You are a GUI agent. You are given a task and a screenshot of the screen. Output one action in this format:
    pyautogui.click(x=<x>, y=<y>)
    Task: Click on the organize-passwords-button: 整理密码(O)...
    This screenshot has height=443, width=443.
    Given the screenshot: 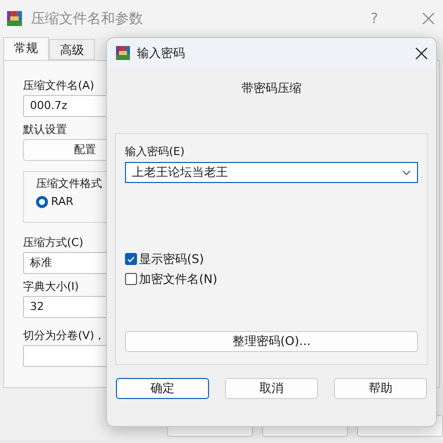 What is the action you would take?
    pyautogui.click(x=271, y=341)
    